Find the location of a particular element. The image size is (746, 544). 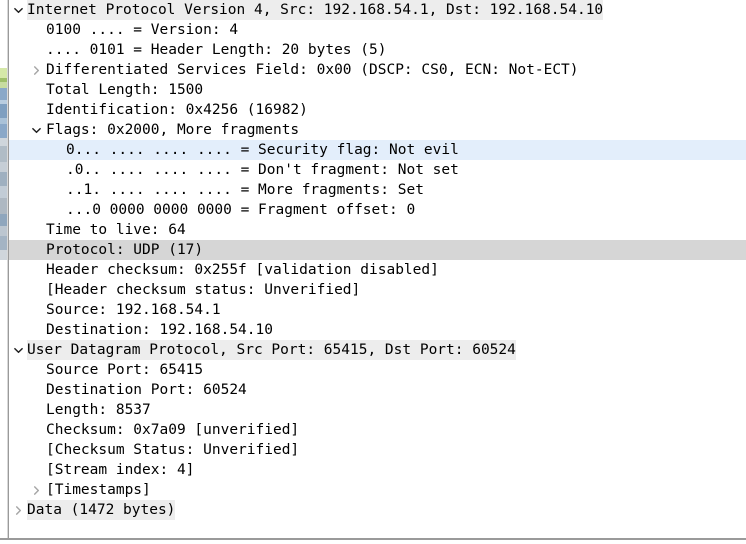

tree-row-ip-total-length: Total Length: 1500 is located at coordinates (377, 90).